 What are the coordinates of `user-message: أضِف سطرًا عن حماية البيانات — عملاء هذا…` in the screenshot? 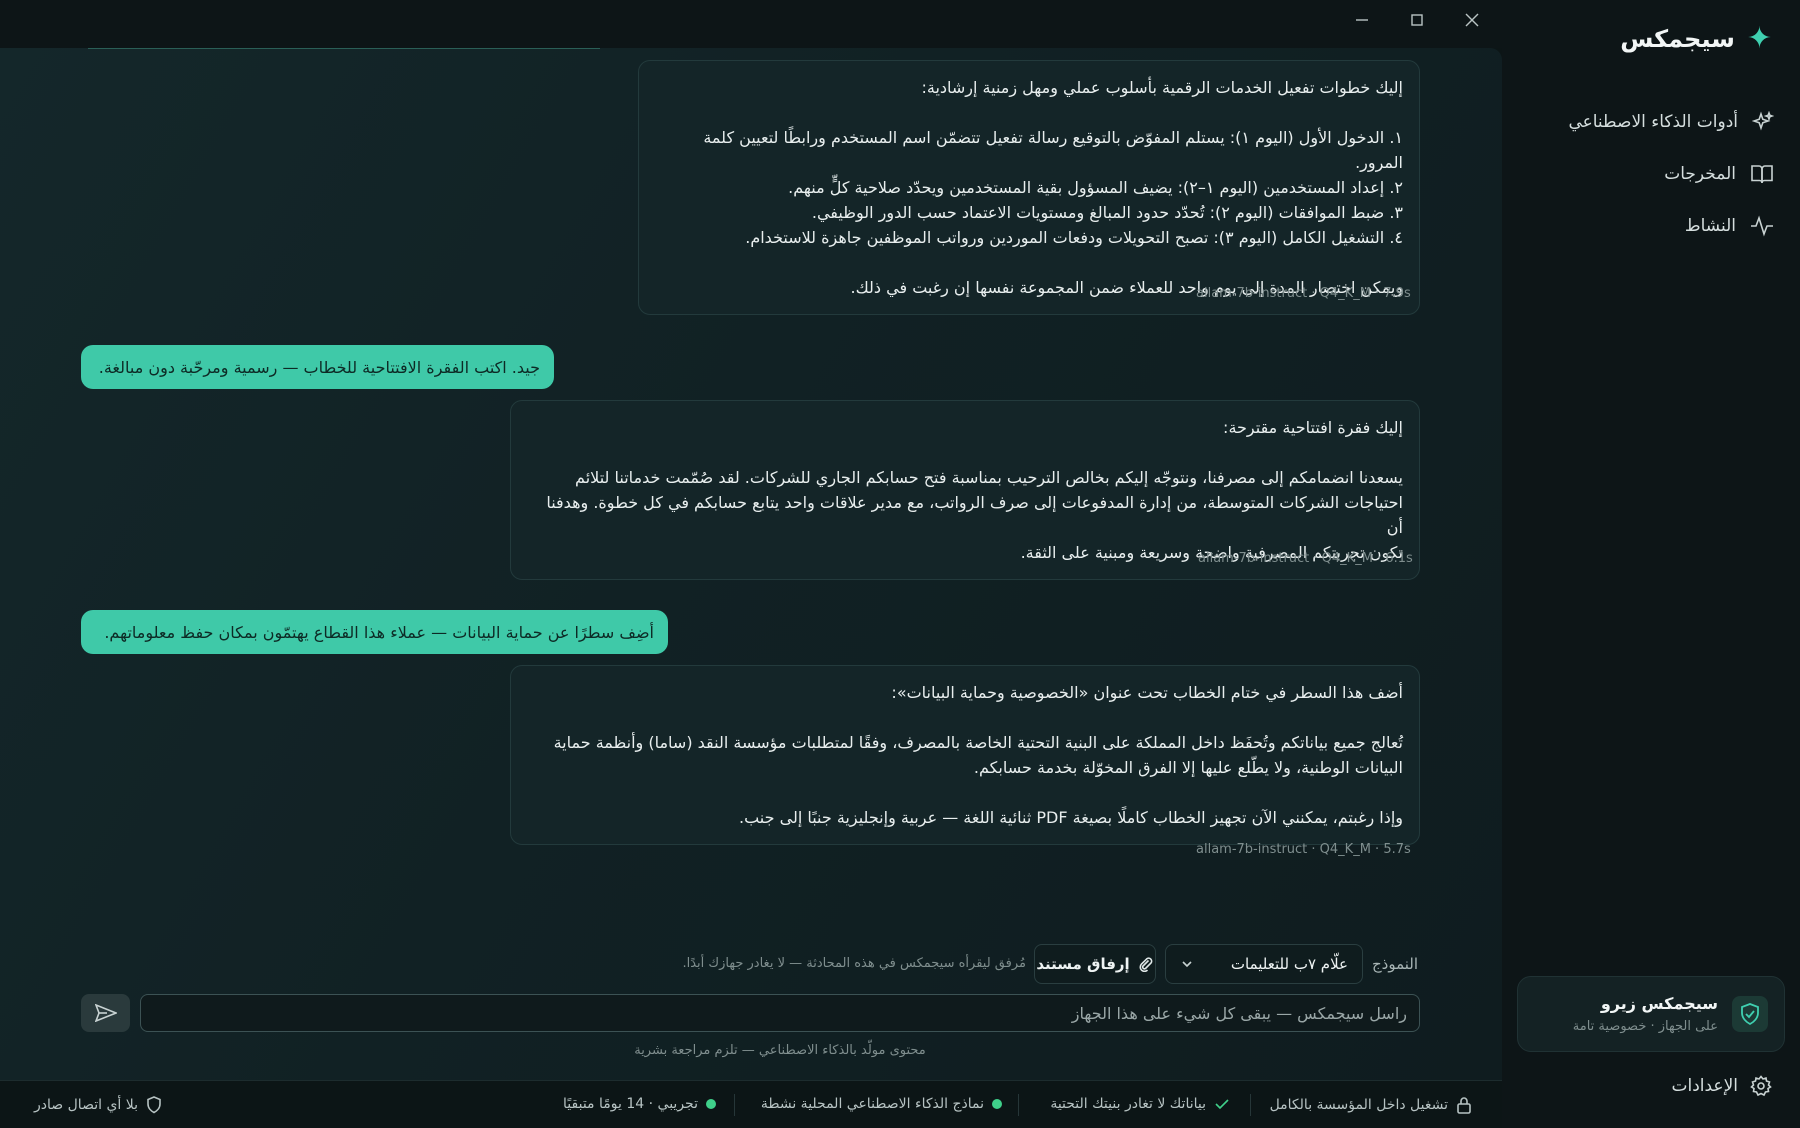 It's located at (374, 632).